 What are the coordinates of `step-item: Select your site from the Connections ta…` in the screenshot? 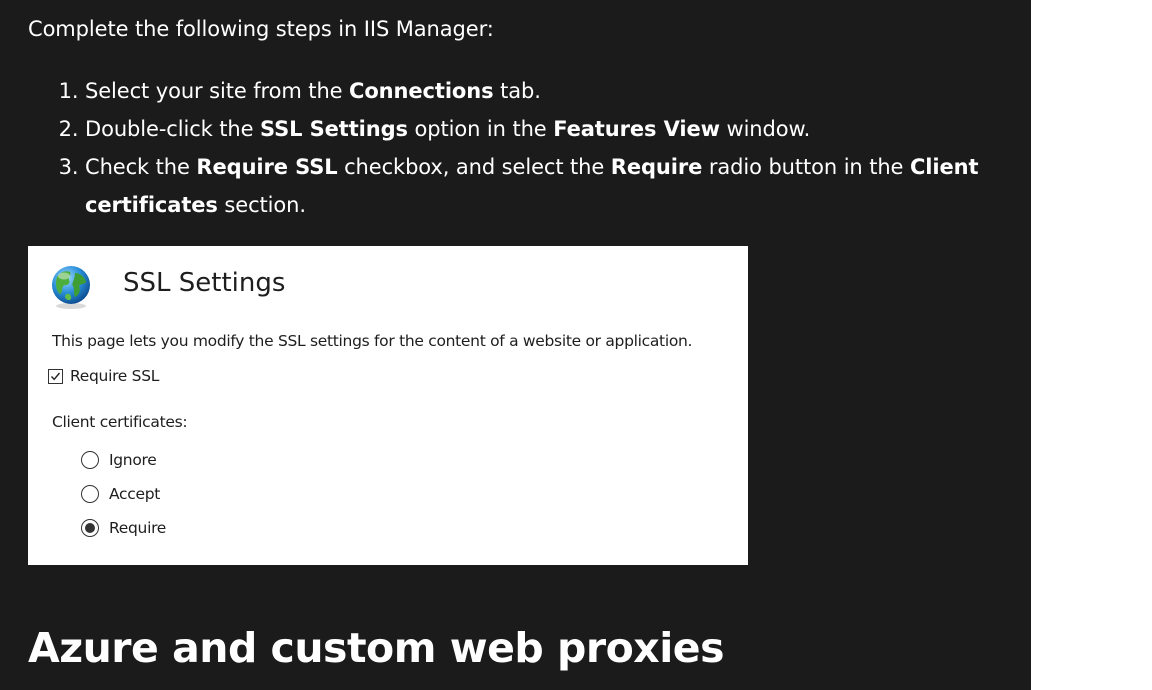 It's located at (535, 91).